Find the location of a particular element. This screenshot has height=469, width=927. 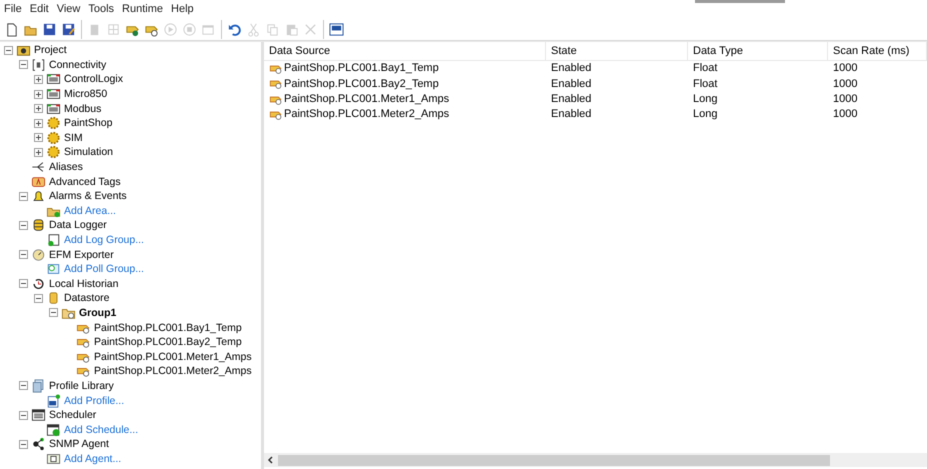

gauge-icon is located at coordinates (38, 255).